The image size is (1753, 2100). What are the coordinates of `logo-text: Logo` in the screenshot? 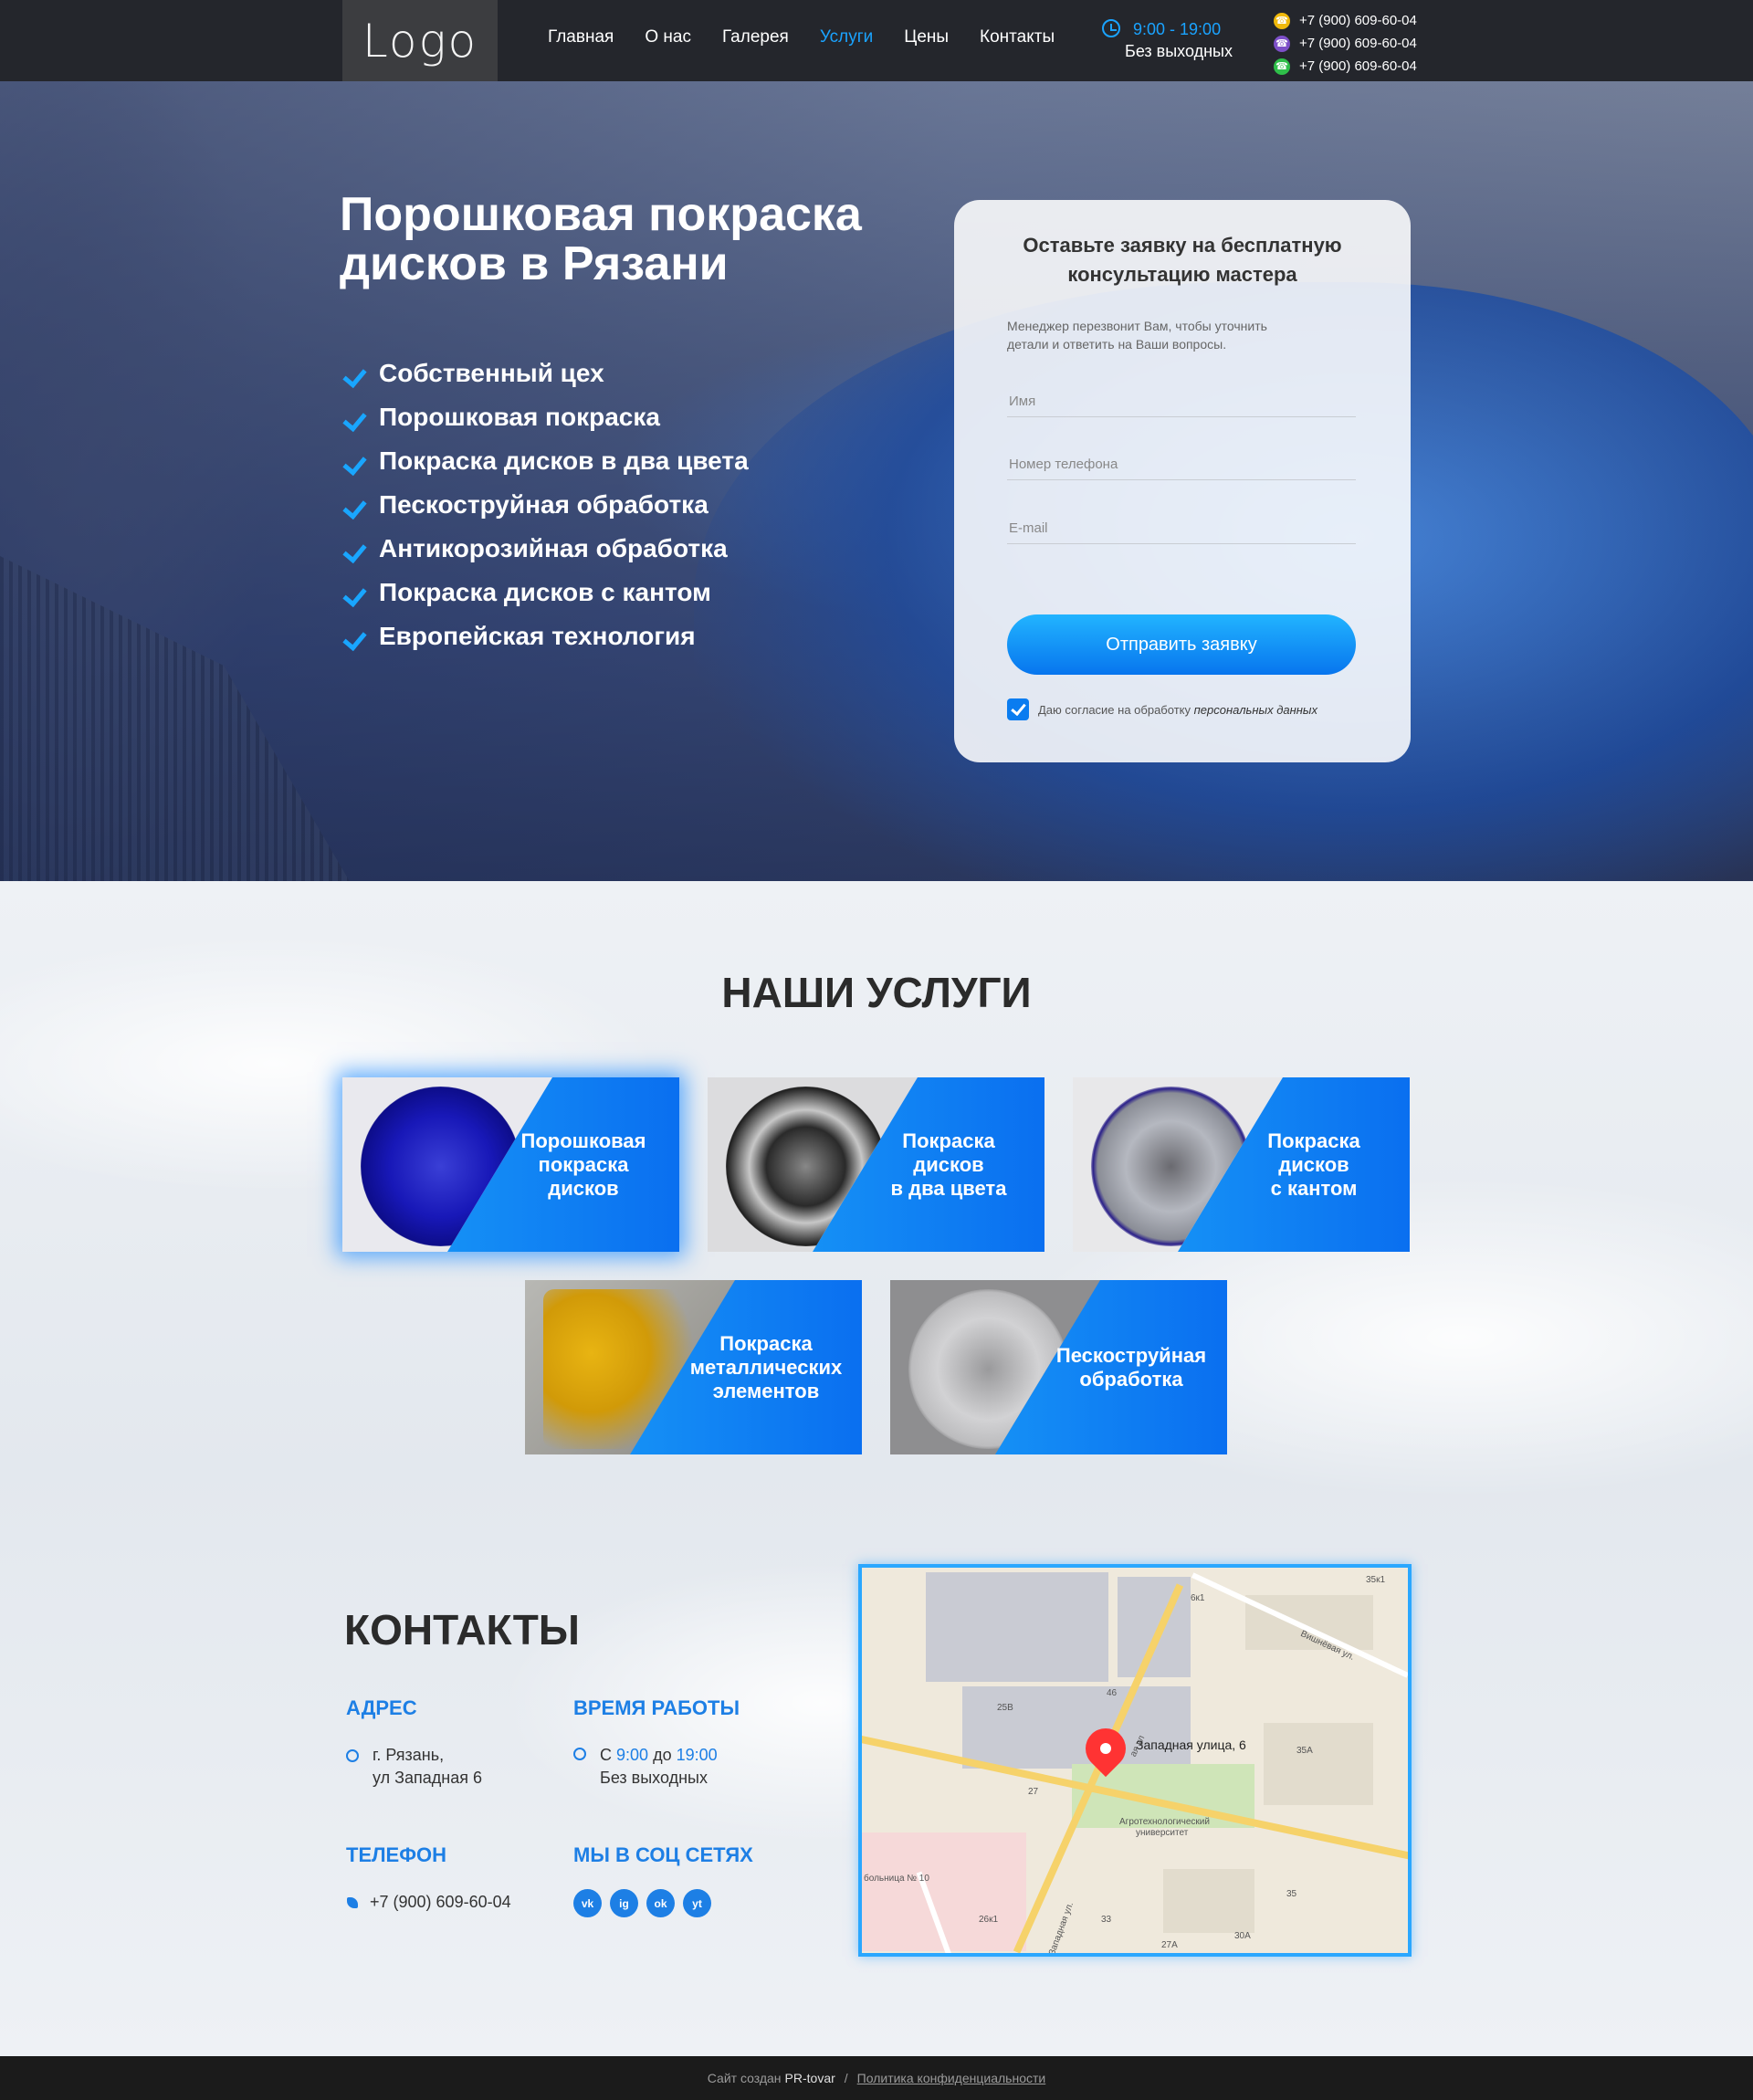 It's located at (420, 41).